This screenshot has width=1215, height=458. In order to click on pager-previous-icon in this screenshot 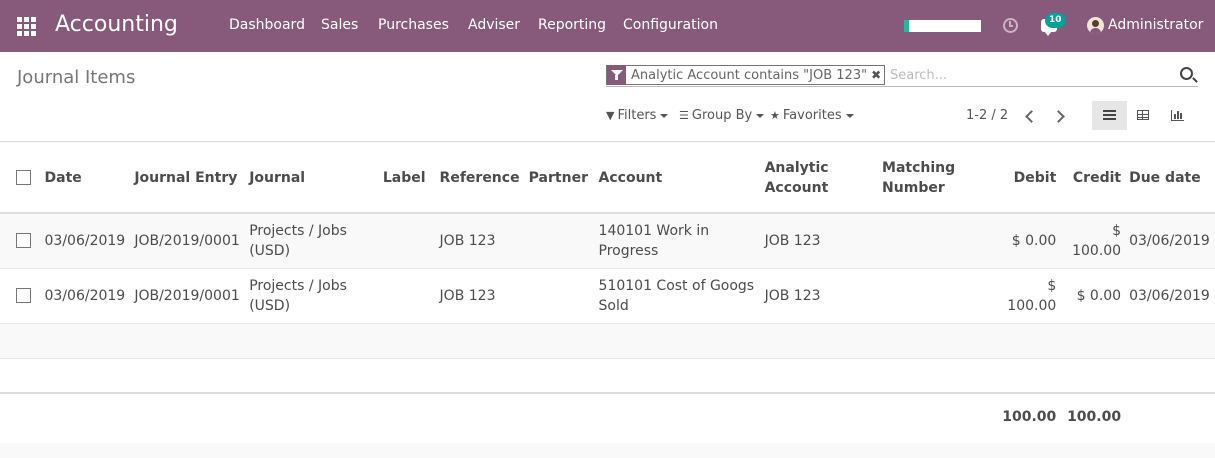, I will do `click(1030, 116)`.